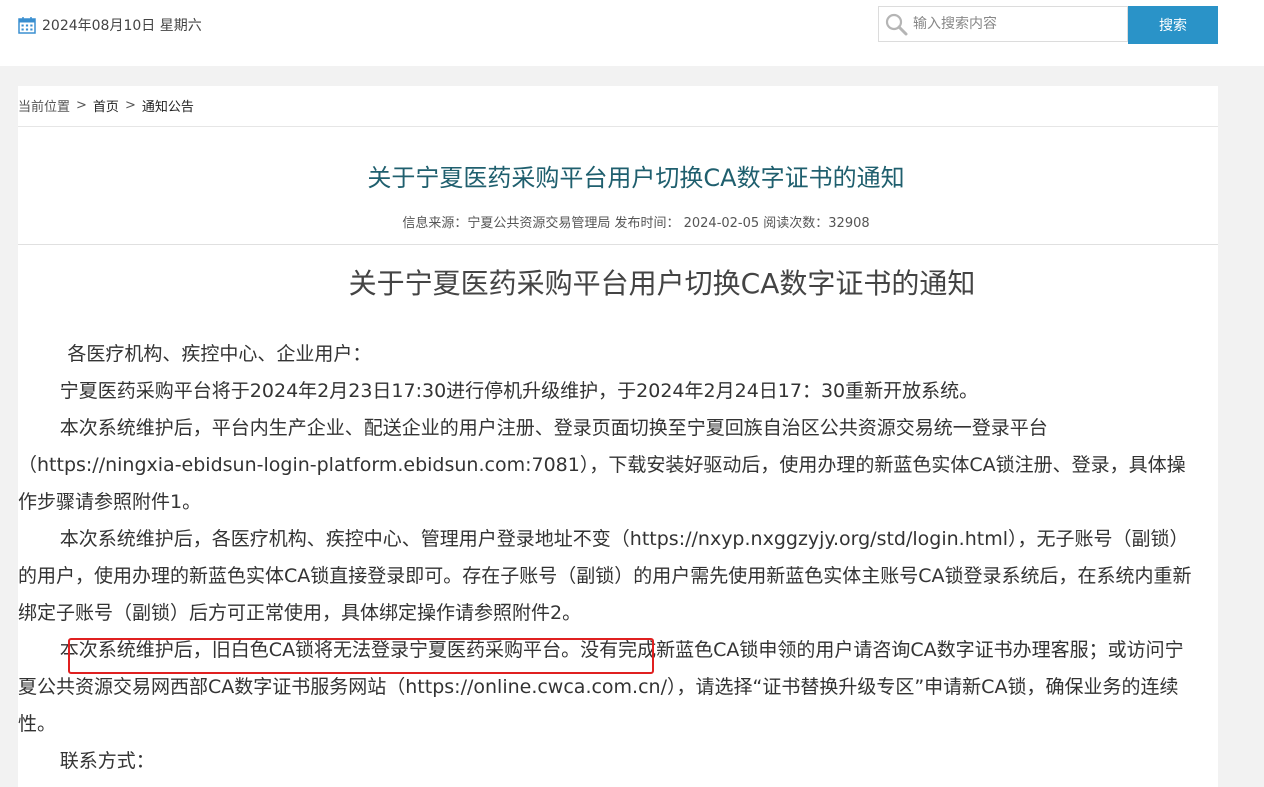 The width and height of the screenshot is (1264, 787). Describe the element at coordinates (107, 761) in the screenshot. I see `paragraph-contact: 联系方式：` at that location.